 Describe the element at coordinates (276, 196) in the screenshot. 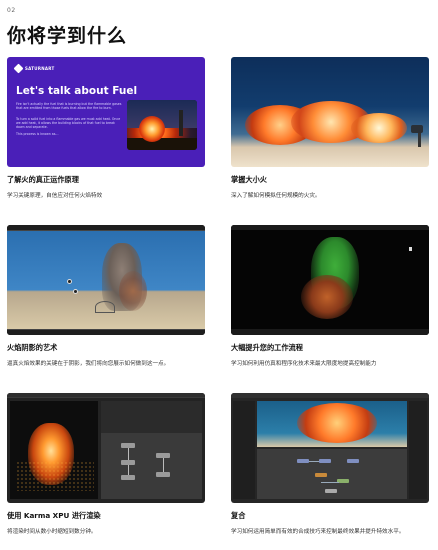

I see `card-description: 深入了解如何模拟任何规模的火灾。` at that location.